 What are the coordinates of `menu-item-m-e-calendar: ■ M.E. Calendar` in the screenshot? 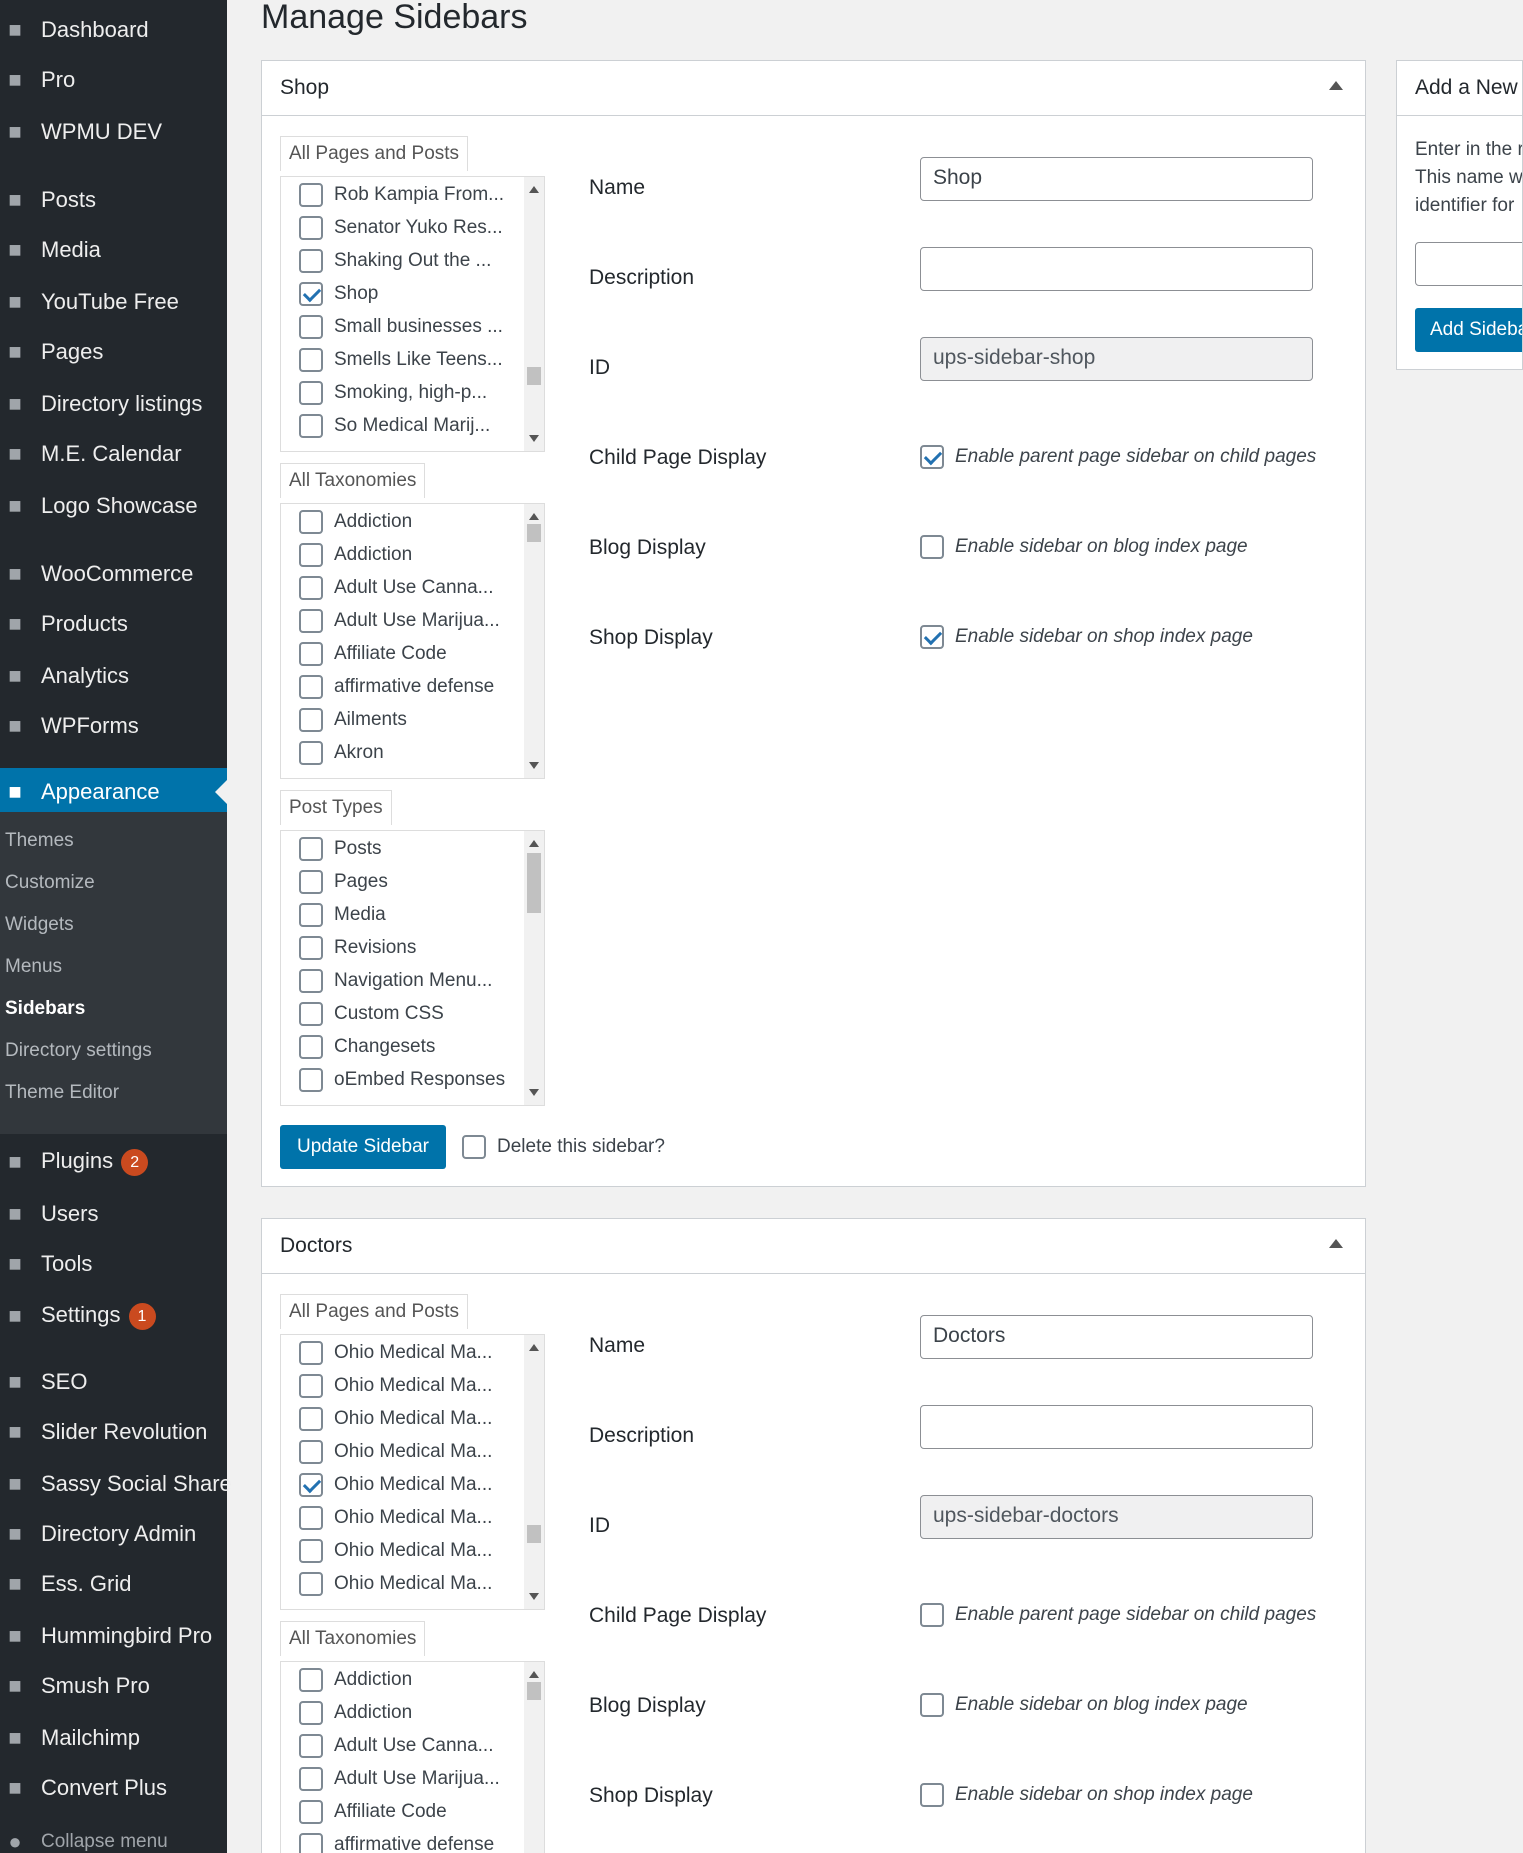 It's located at (113, 454).